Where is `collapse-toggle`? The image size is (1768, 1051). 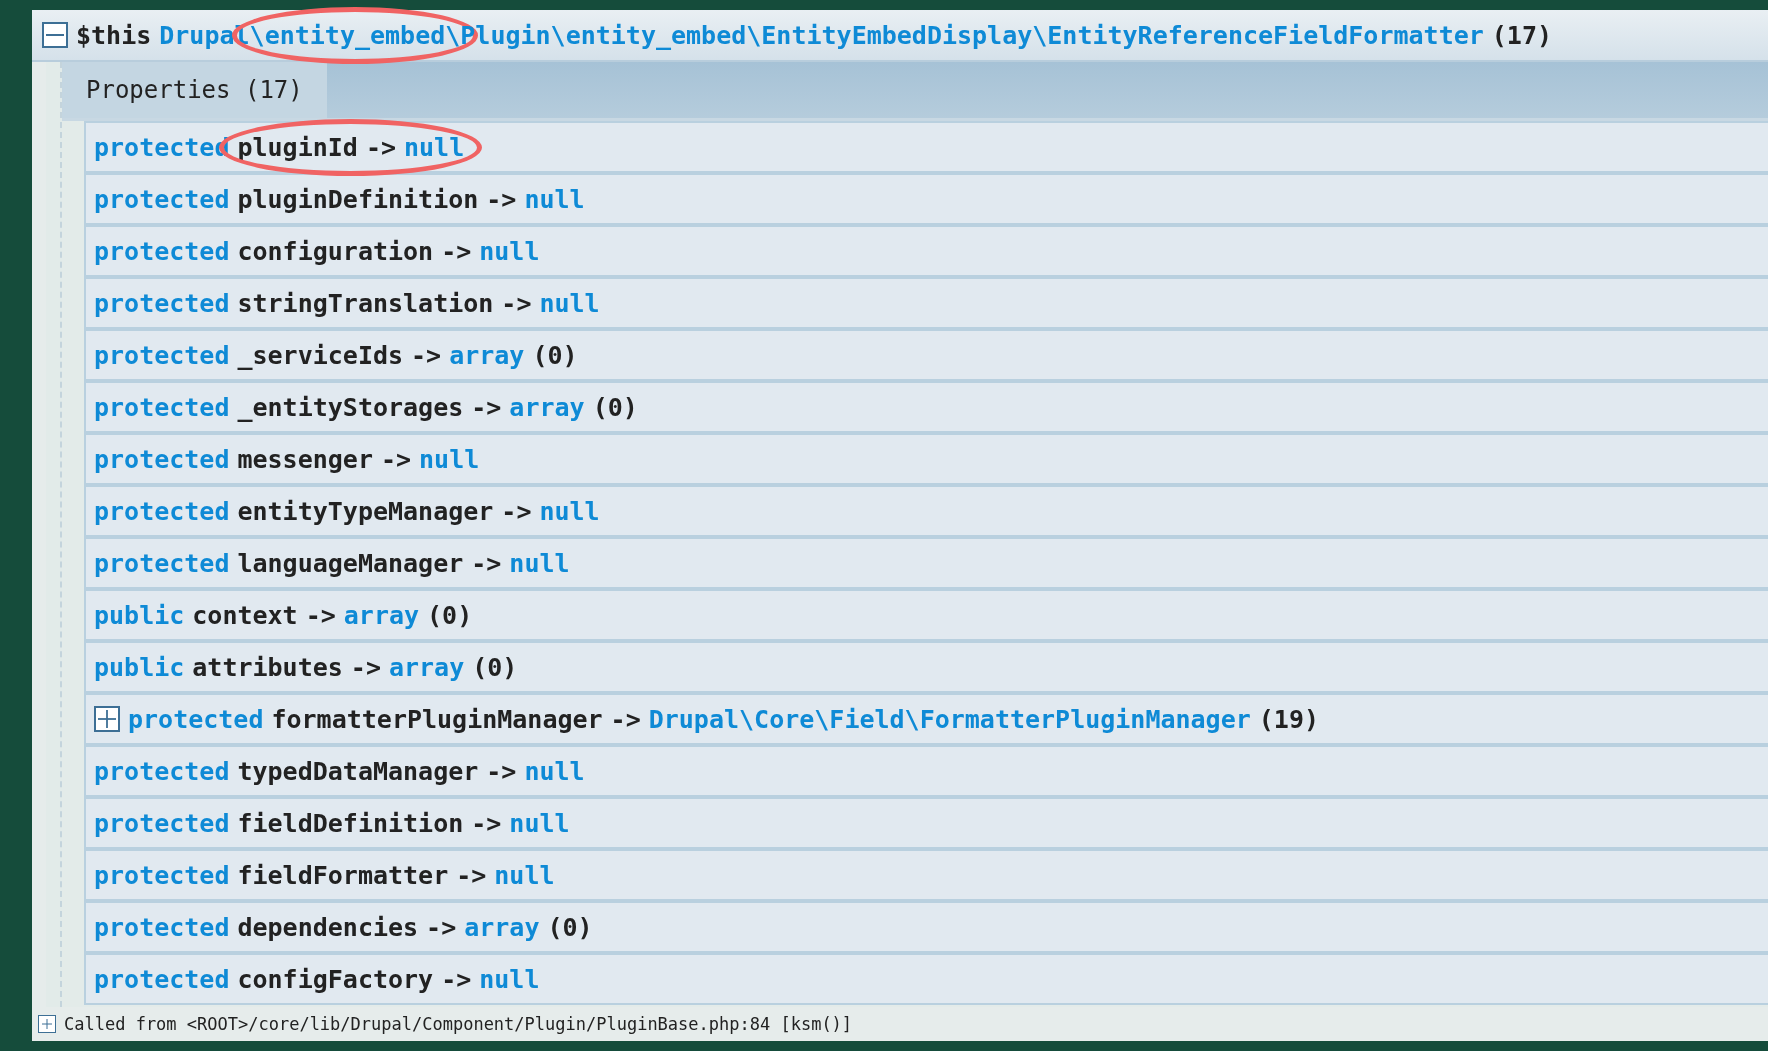
collapse-toggle is located at coordinates (55, 35).